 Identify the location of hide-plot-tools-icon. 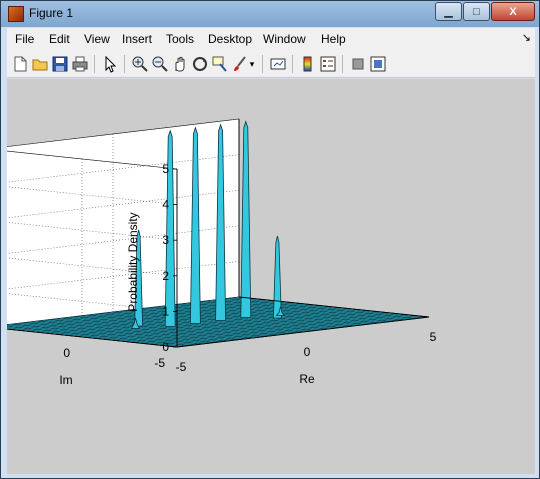
(358, 64).